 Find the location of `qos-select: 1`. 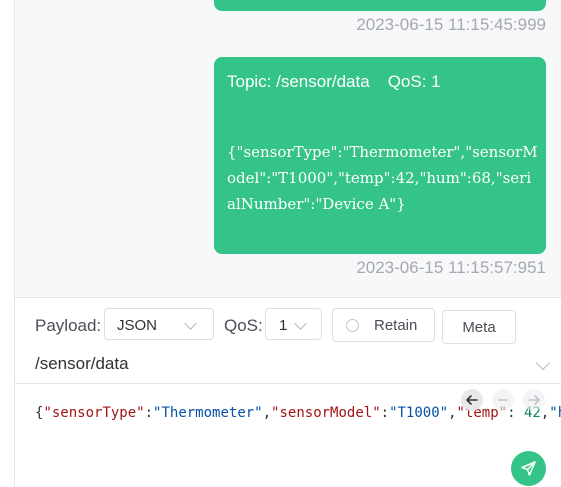

qos-select: 1 is located at coordinates (293, 324).